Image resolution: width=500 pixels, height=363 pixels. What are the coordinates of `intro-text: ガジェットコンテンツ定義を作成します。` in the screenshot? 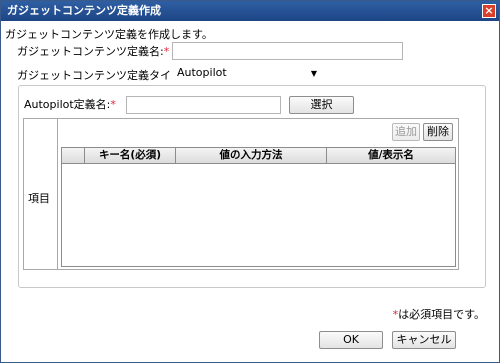 It's located at (109, 34).